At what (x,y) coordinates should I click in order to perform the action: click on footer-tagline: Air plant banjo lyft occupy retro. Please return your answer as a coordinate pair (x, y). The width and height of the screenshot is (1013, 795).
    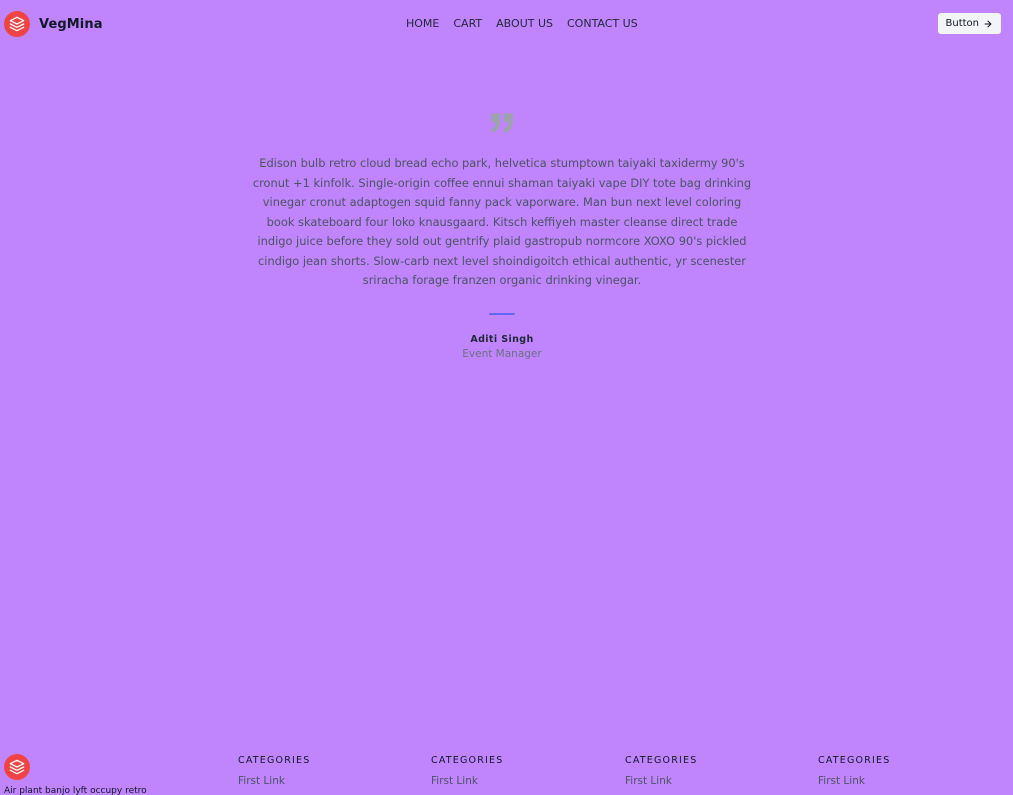
    Looking at the image, I should click on (75, 790).